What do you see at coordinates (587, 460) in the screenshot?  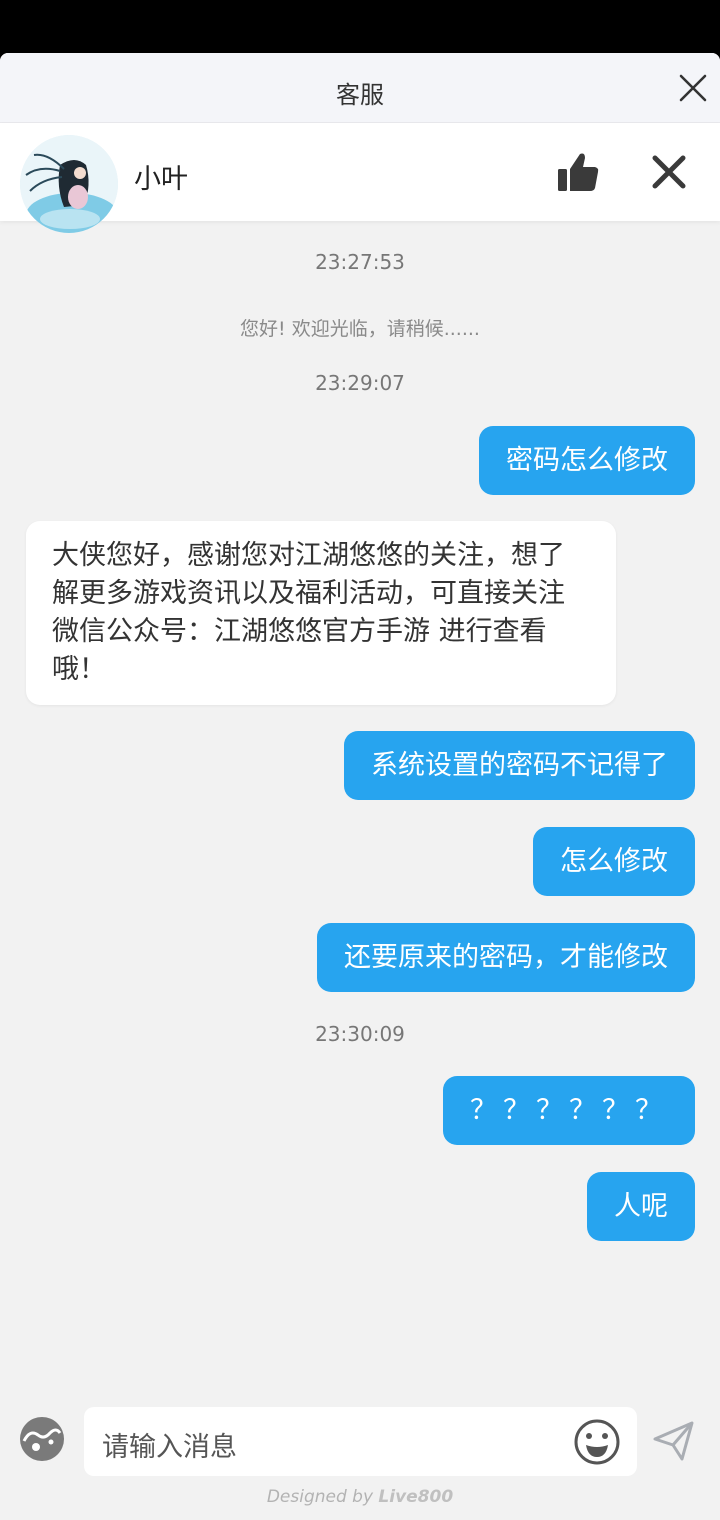 I see `outgoing-message: 密码怎么修改` at bounding box center [587, 460].